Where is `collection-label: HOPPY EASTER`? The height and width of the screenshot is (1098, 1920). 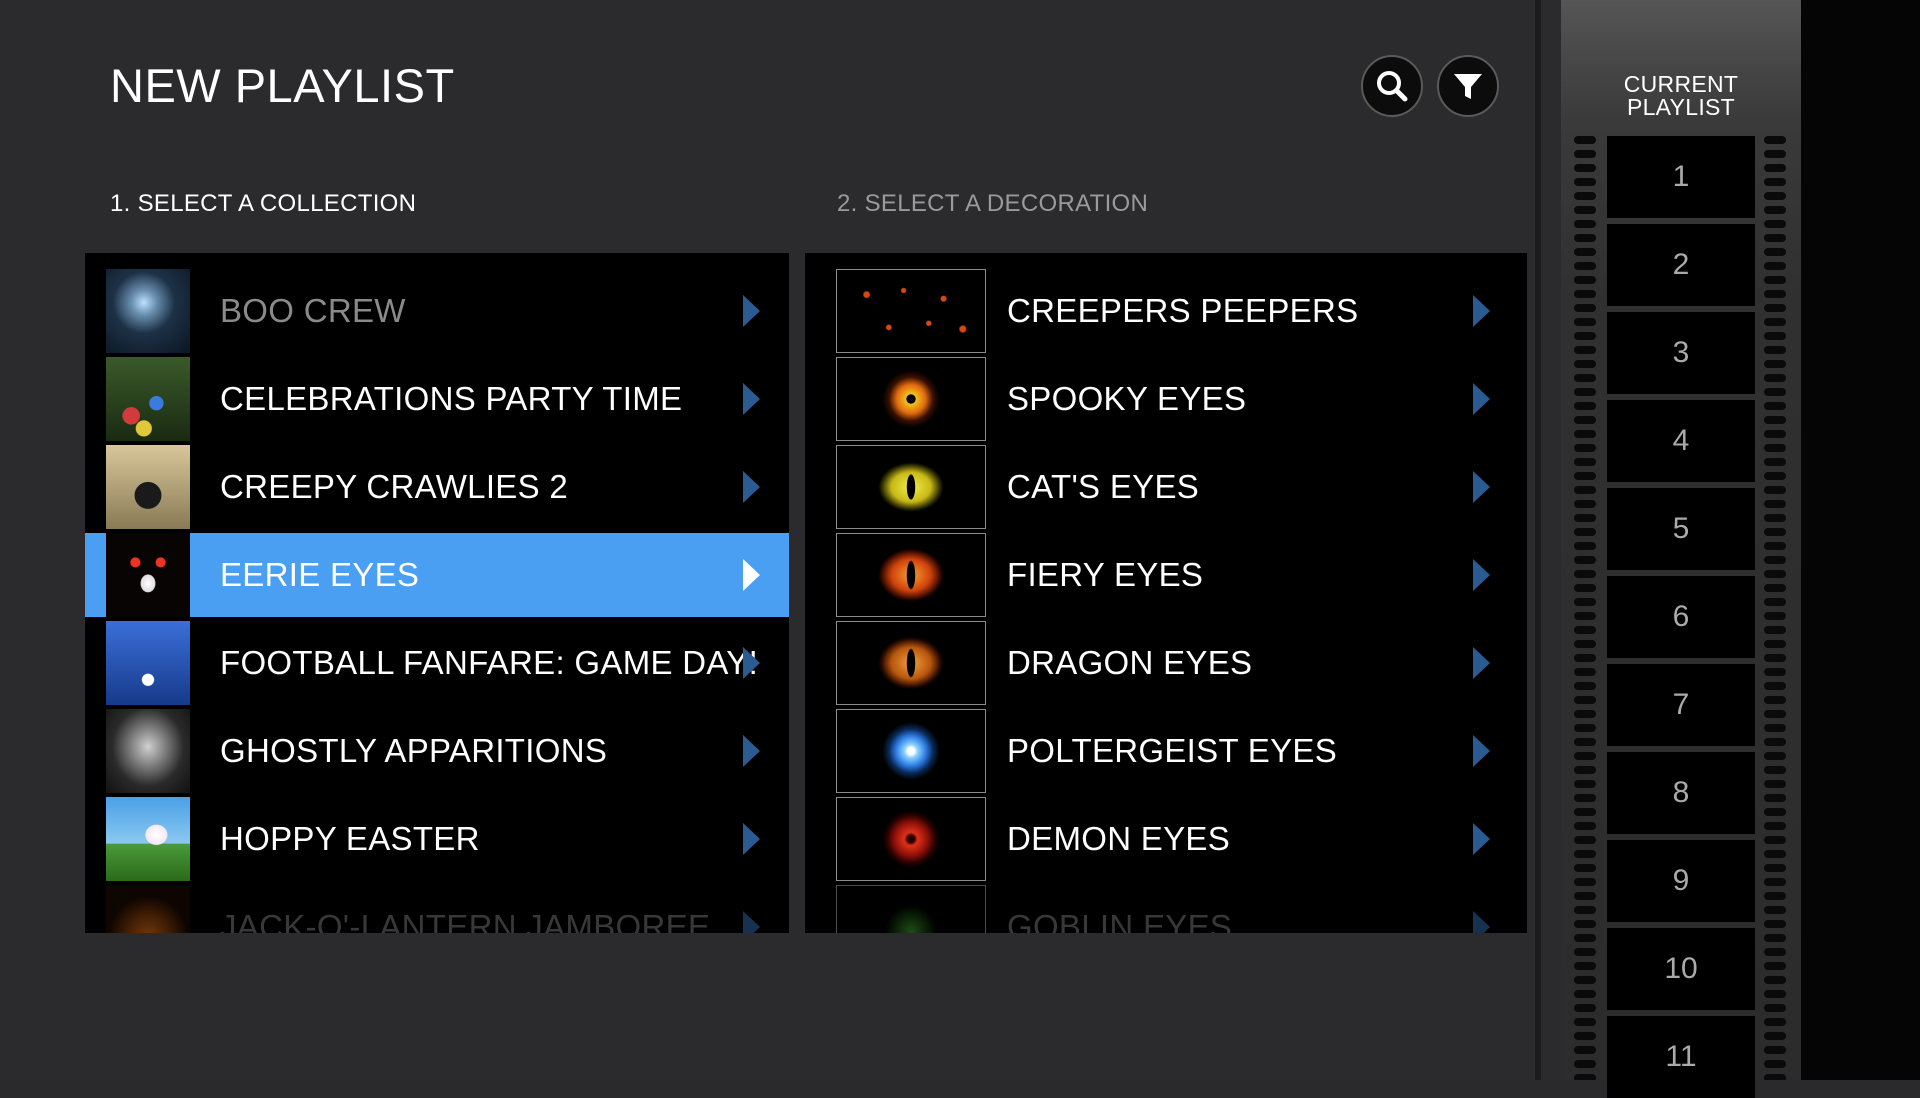
collection-label: HOPPY EASTER is located at coordinates (350, 838).